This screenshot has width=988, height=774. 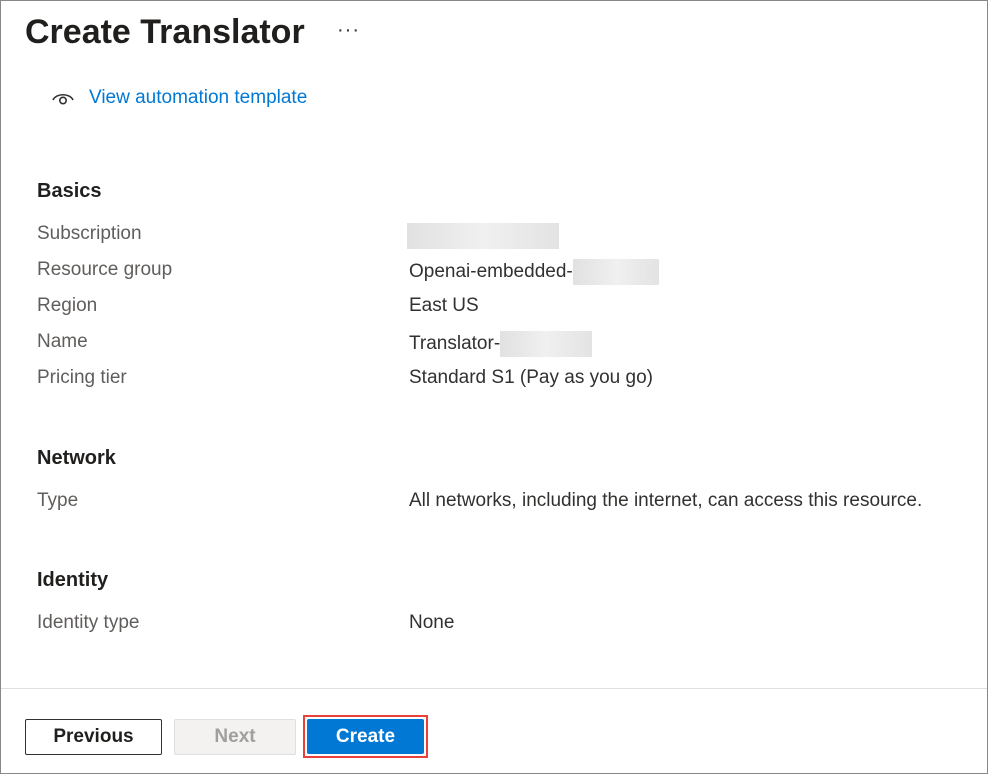 I want to click on row-label: Region, so click(x=67, y=305).